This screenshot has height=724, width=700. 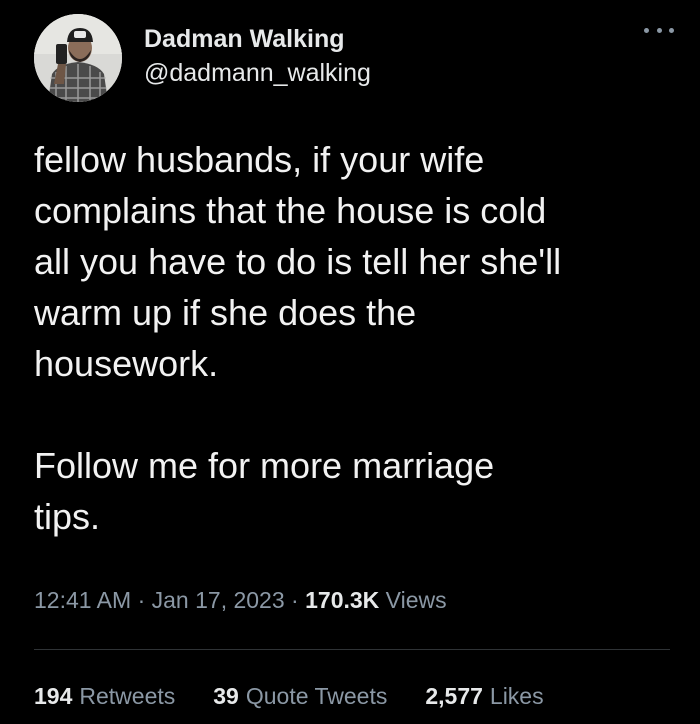 I want to click on avatar, so click(x=78, y=58).